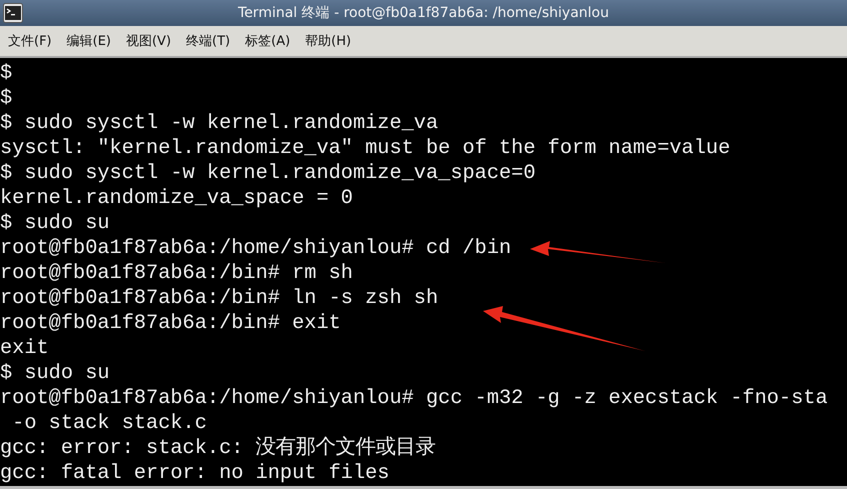  I want to click on terminal-line: gcc: error: stack.c: 没有那个文件或目录, so click(218, 448).